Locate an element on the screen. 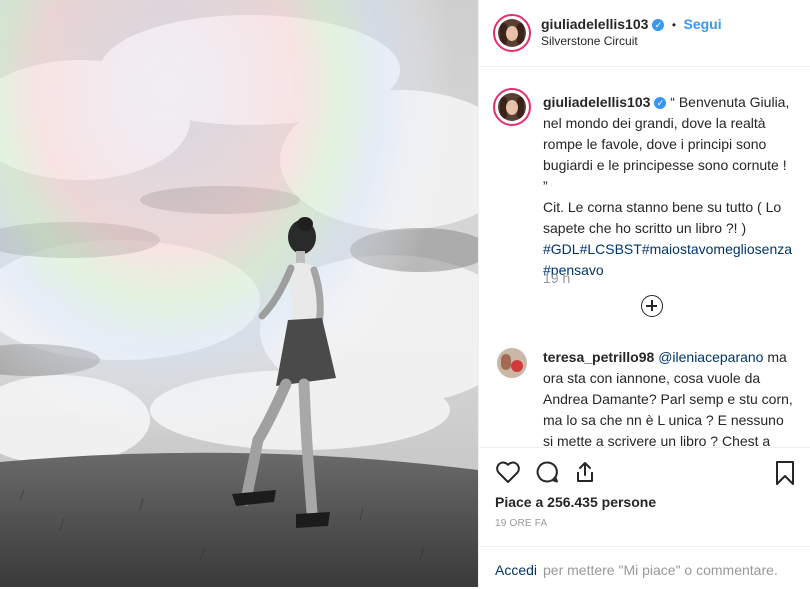  comment-line: Andrea Damante? Parl semp e stu corn, is located at coordinates (668, 399).